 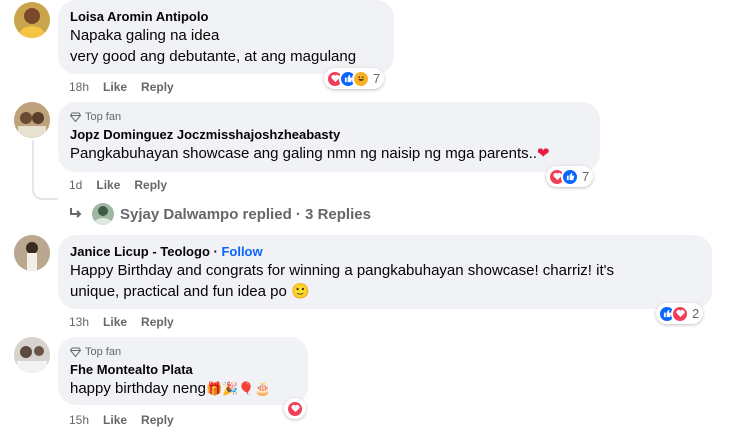 I want to click on comment-actions: 1d Like Reply, so click(x=118, y=185).